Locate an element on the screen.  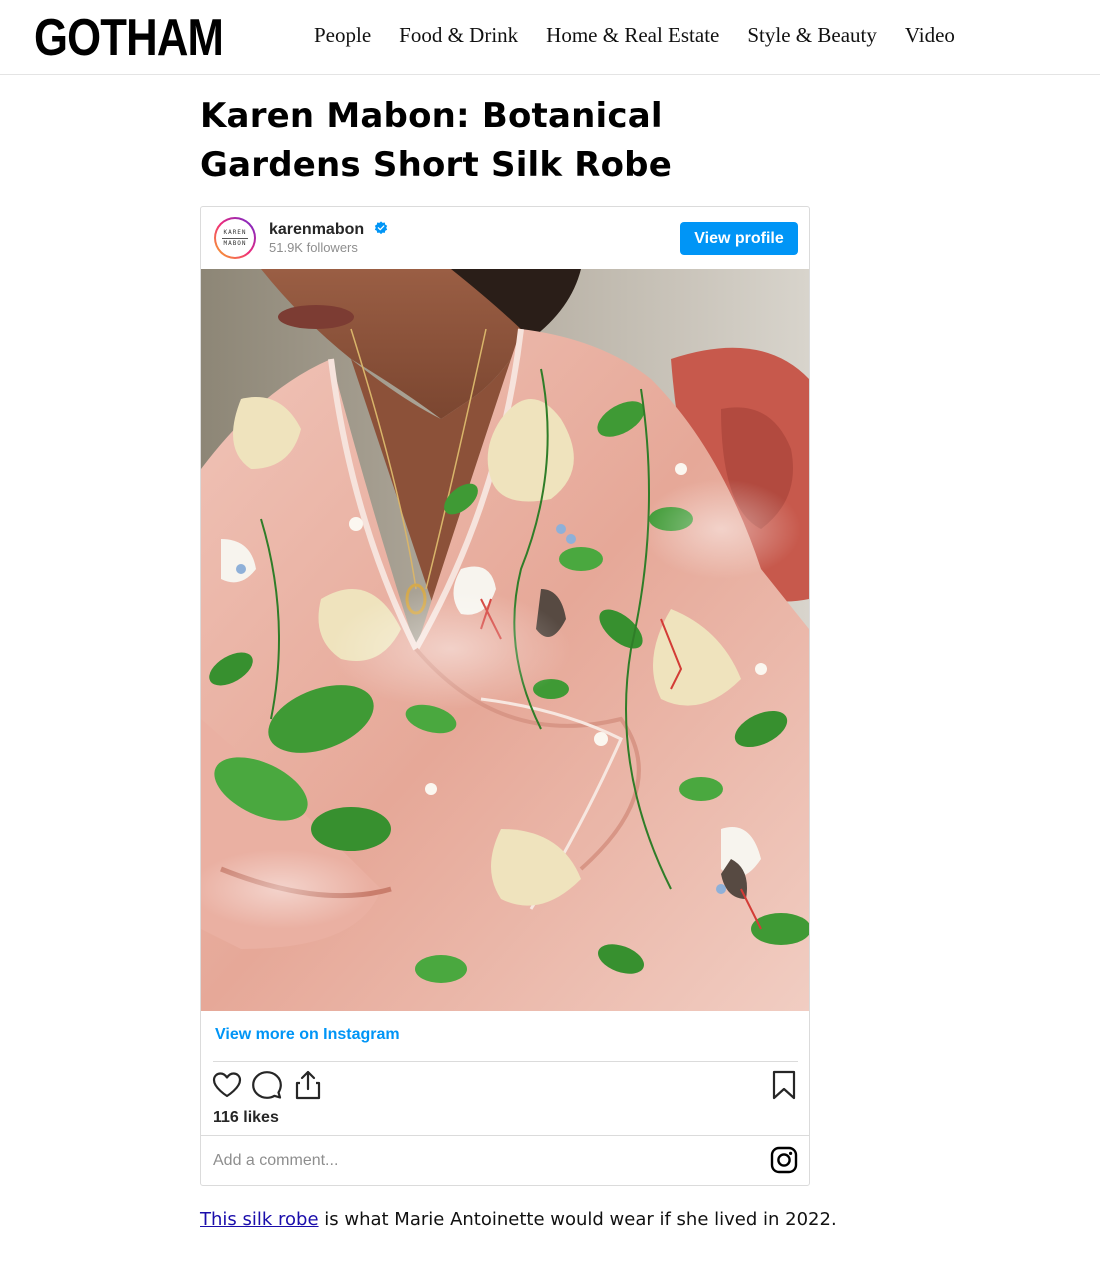
bookmark-icon is located at coordinates (784, 1085).